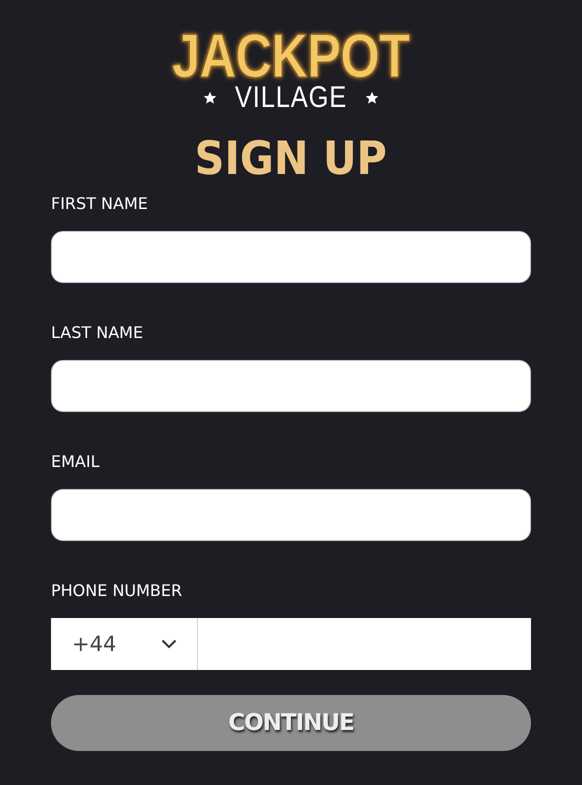 The width and height of the screenshot is (582, 785). What do you see at coordinates (291, 158) in the screenshot?
I see `page-title: SIGN UP` at bounding box center [291, 158].